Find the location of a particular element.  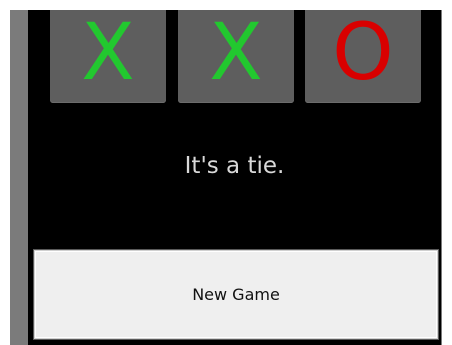

board-cell-top-middle: X is located at coordinates (236, 56).